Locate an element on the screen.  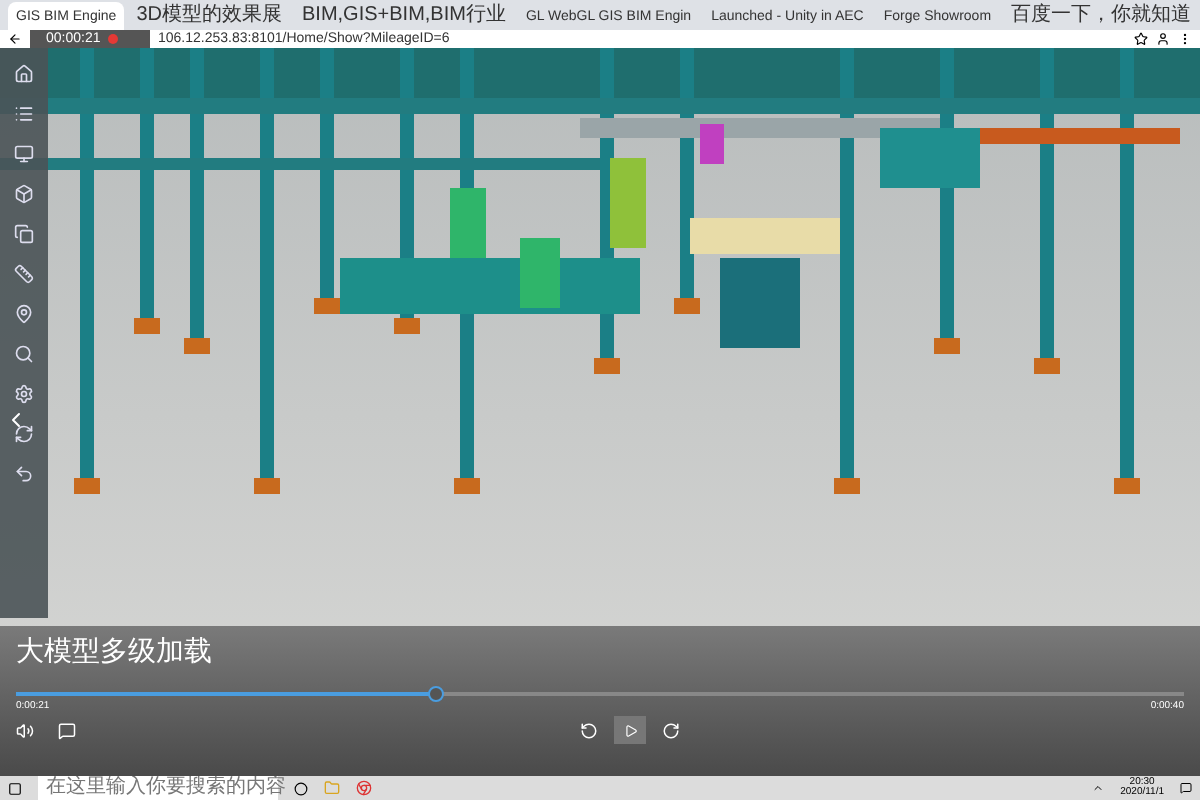
back-icon is located at coordinates (15, 39).